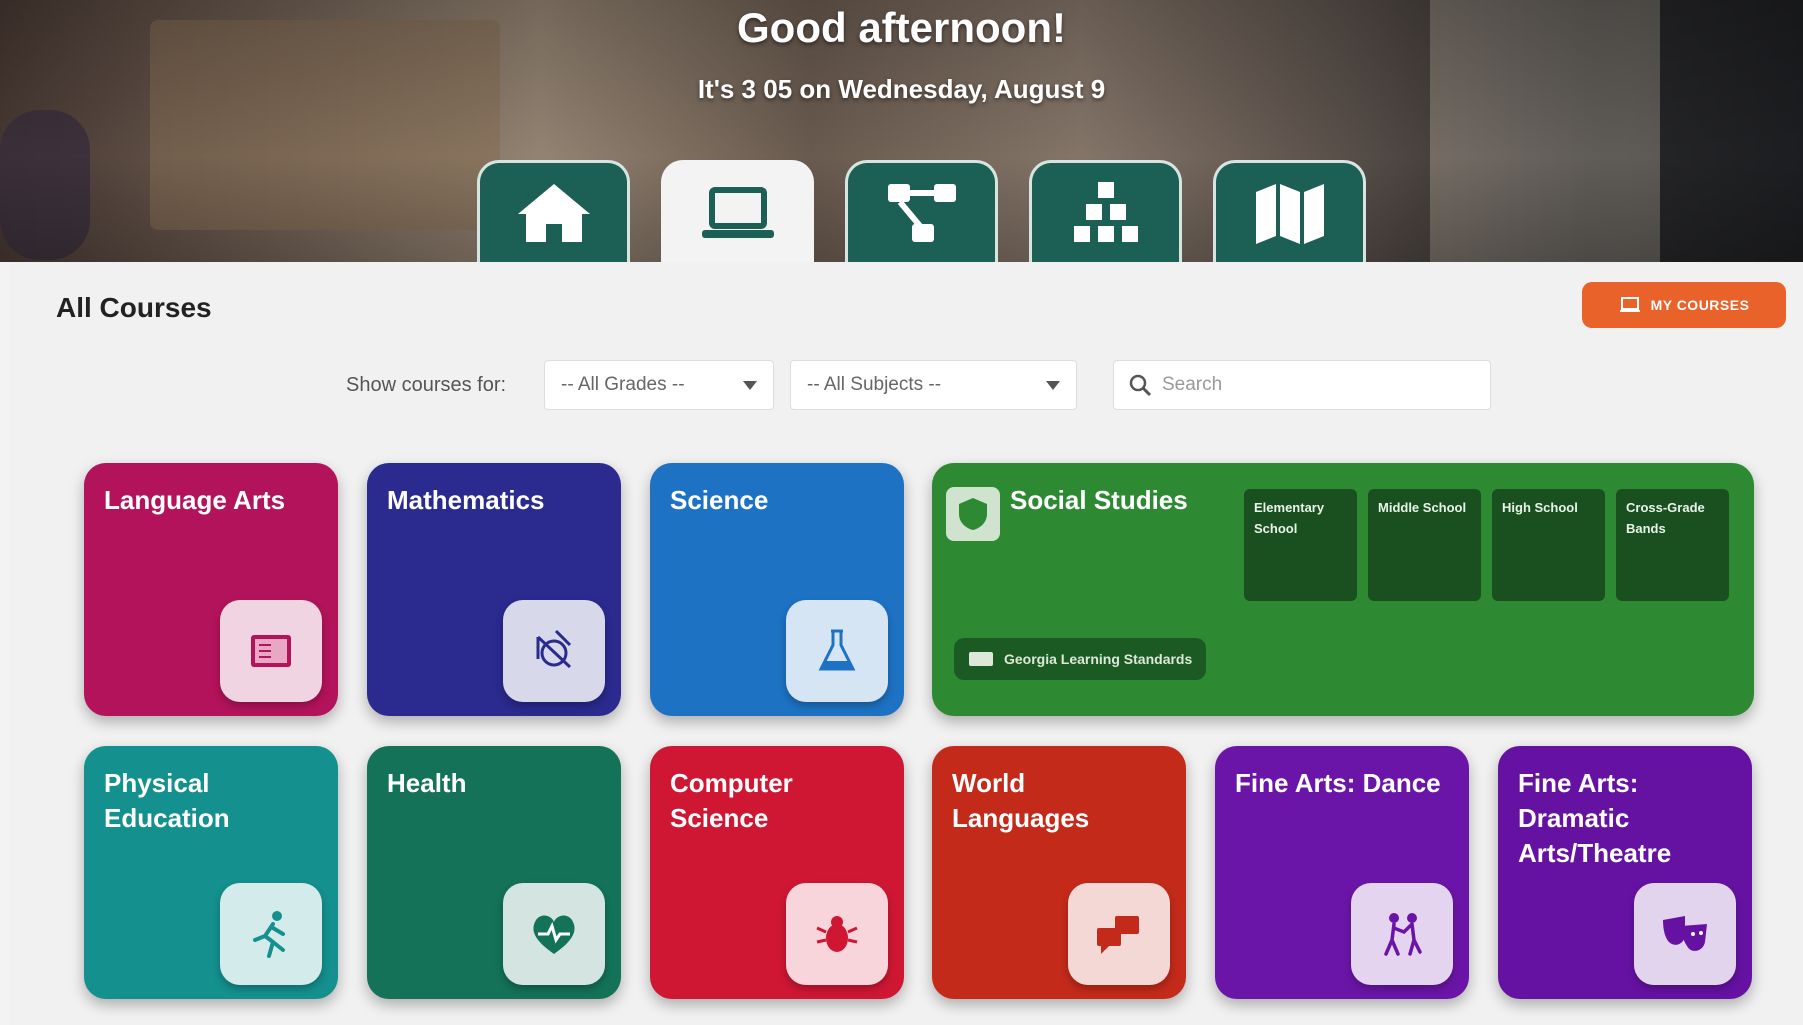 The height and width of the screenshot is (1025, 1803). Describe the element at coordinates (981, 659) in the screenshot. I see `book-open-icon` at that location.